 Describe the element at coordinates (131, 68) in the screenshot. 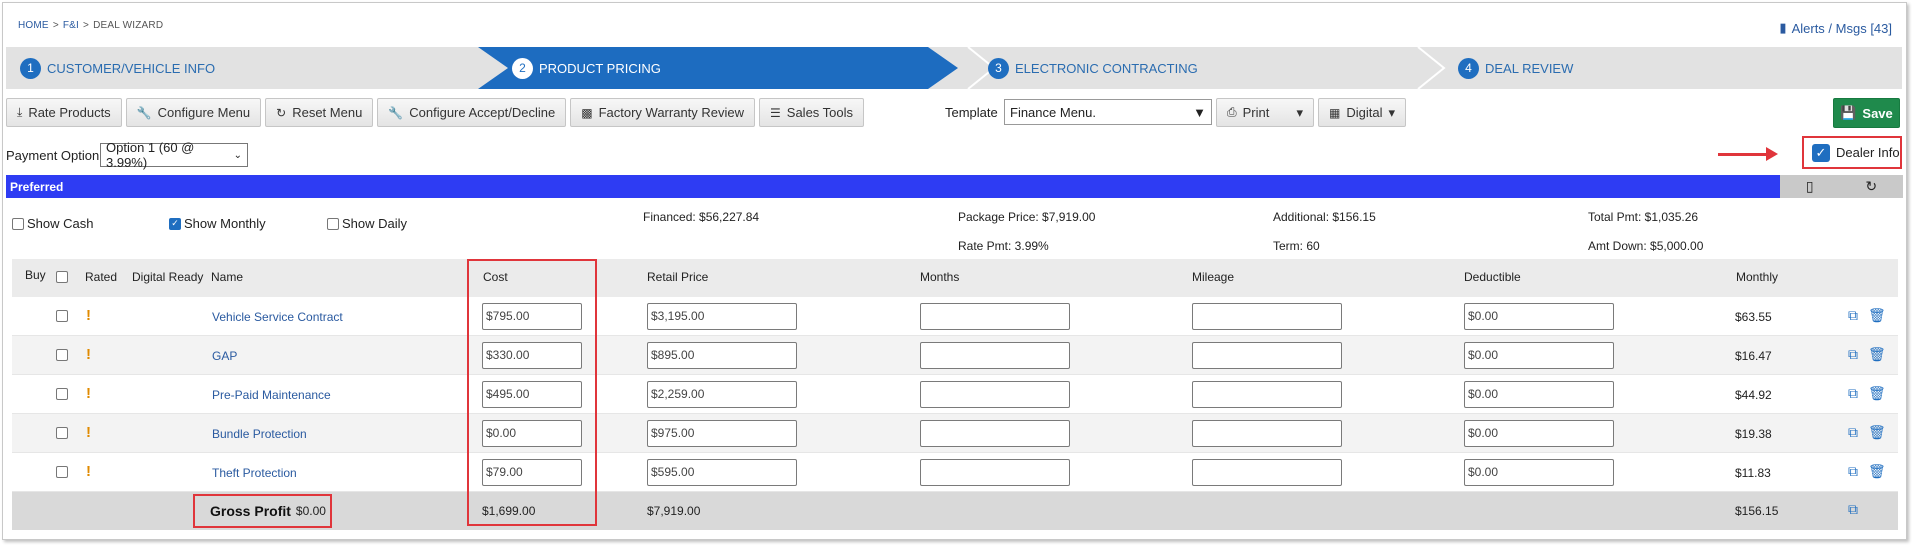

I see `step-label: CUSTOMER/VEHICLE INFO` at that location.